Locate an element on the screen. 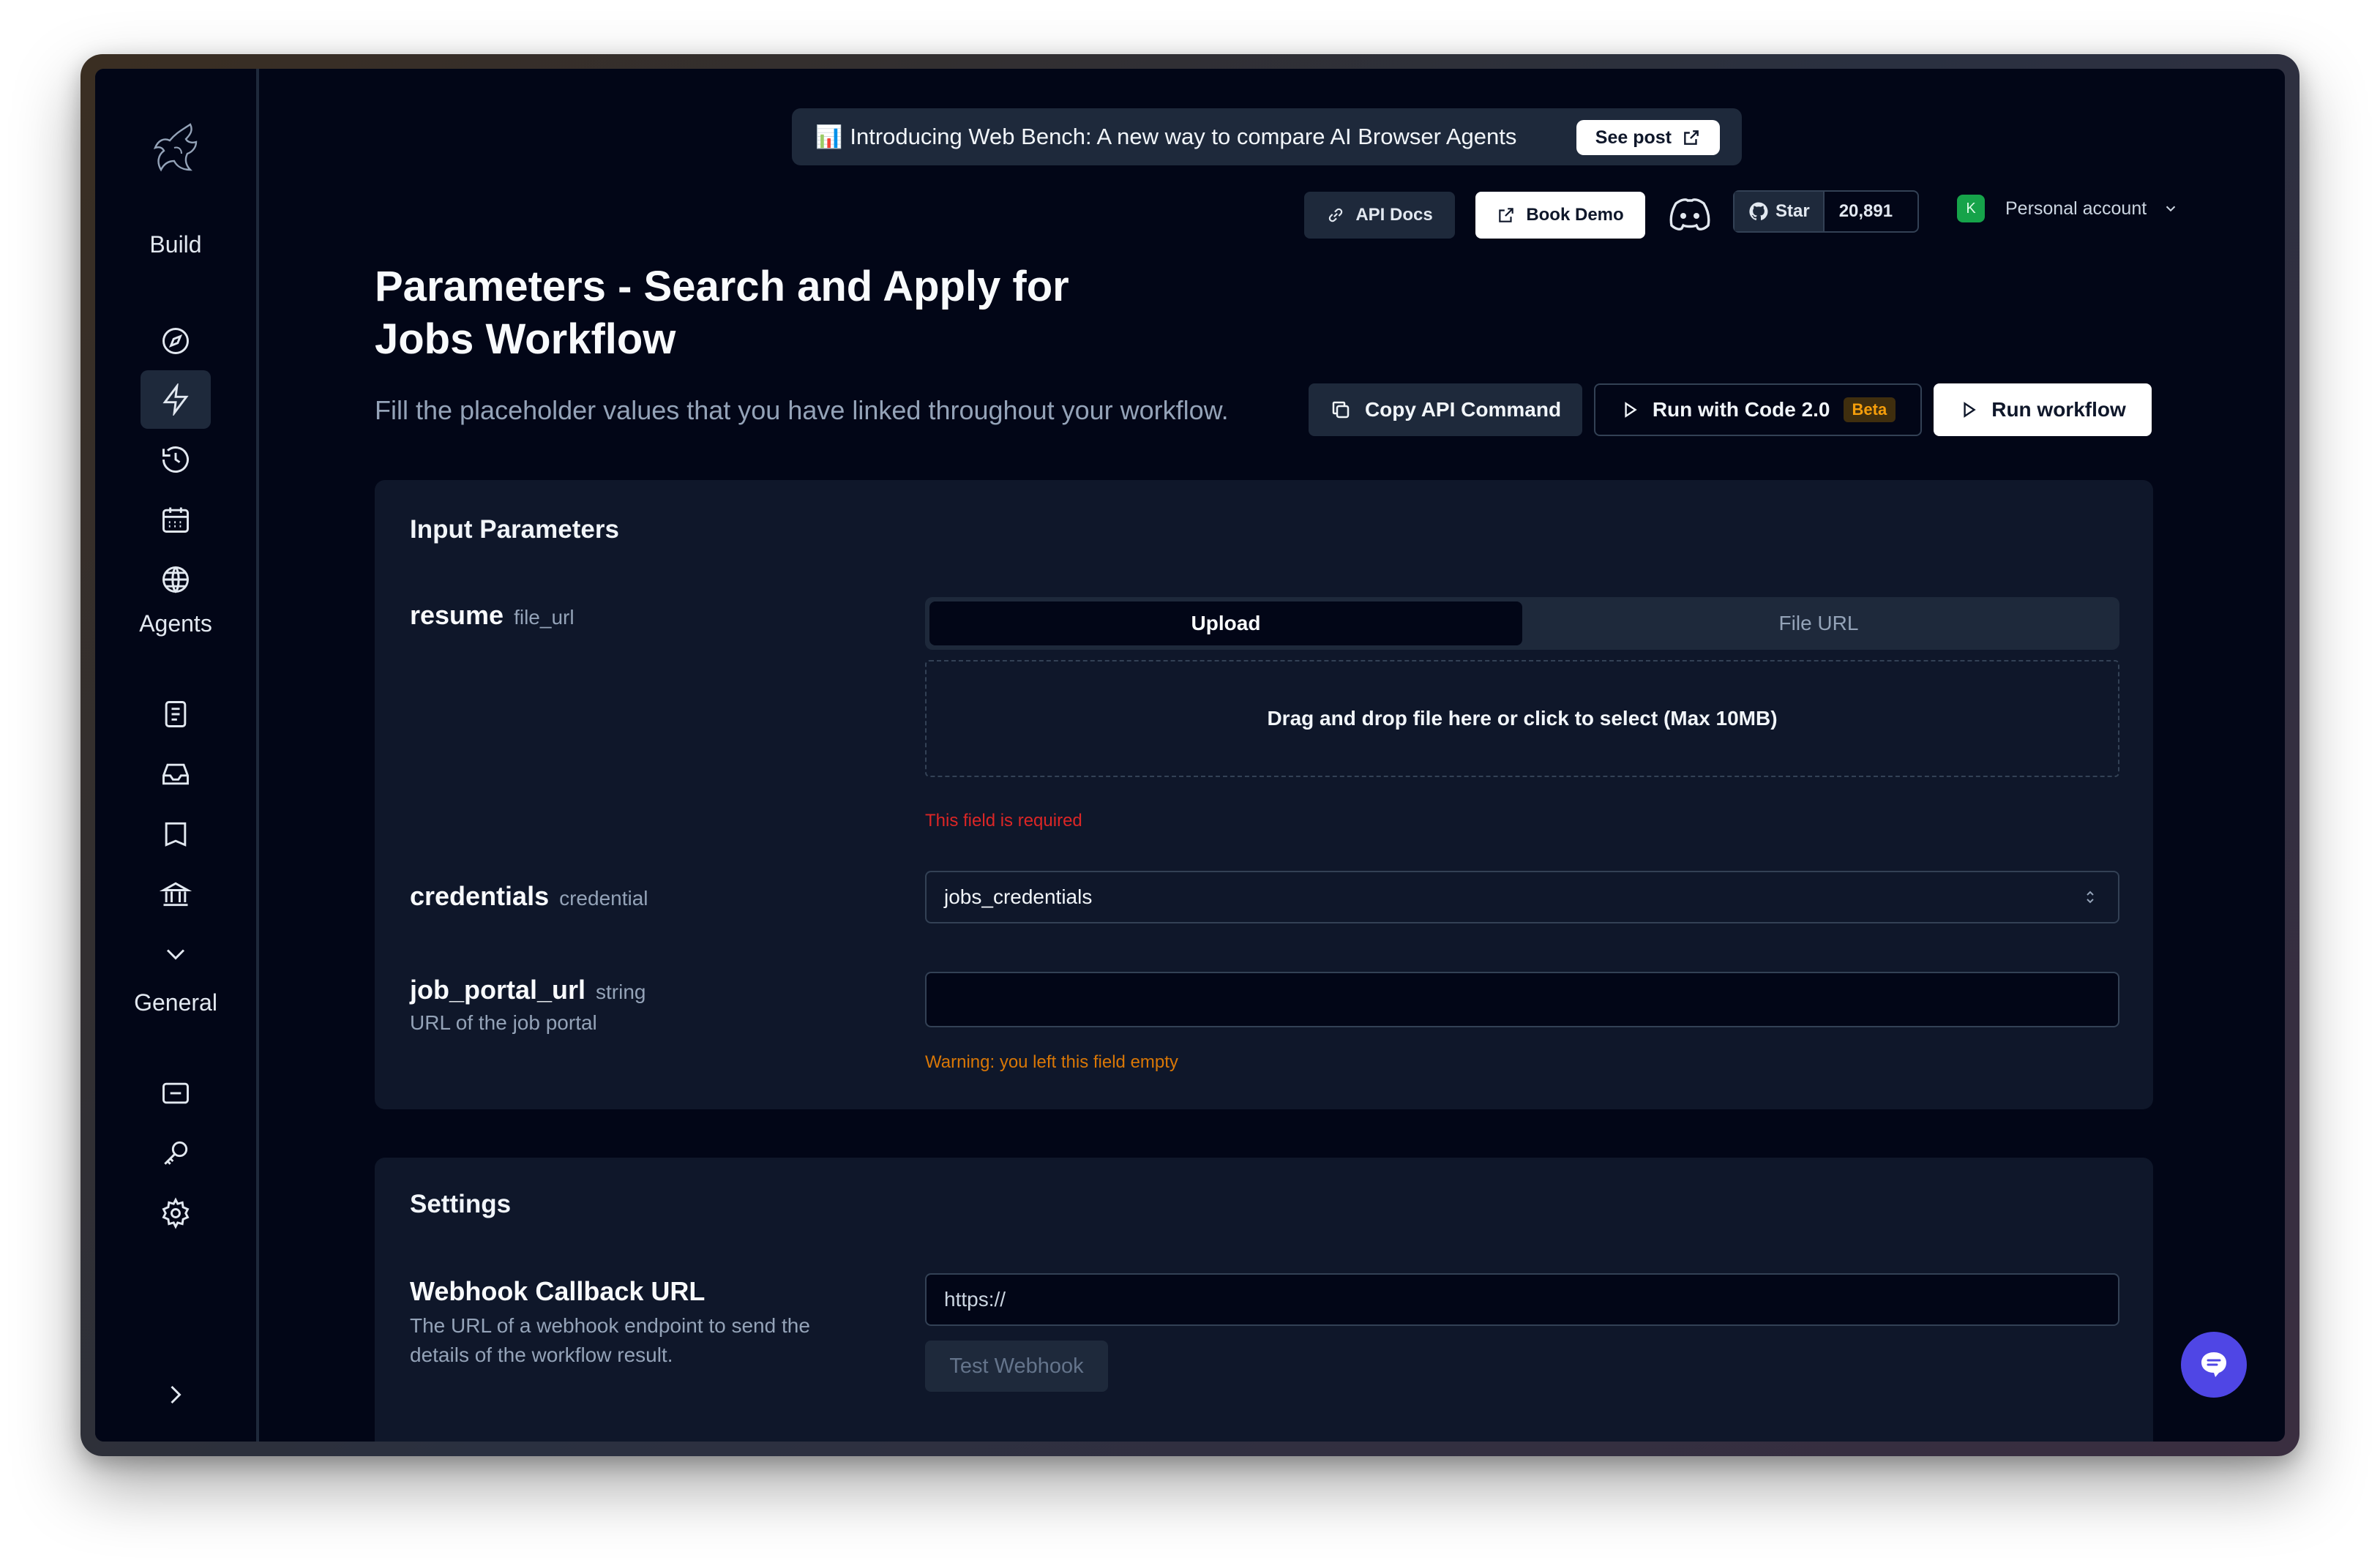 This screenshot has height=1563, width=2380. chat-support-button is located at coordinates (2214, 1365).